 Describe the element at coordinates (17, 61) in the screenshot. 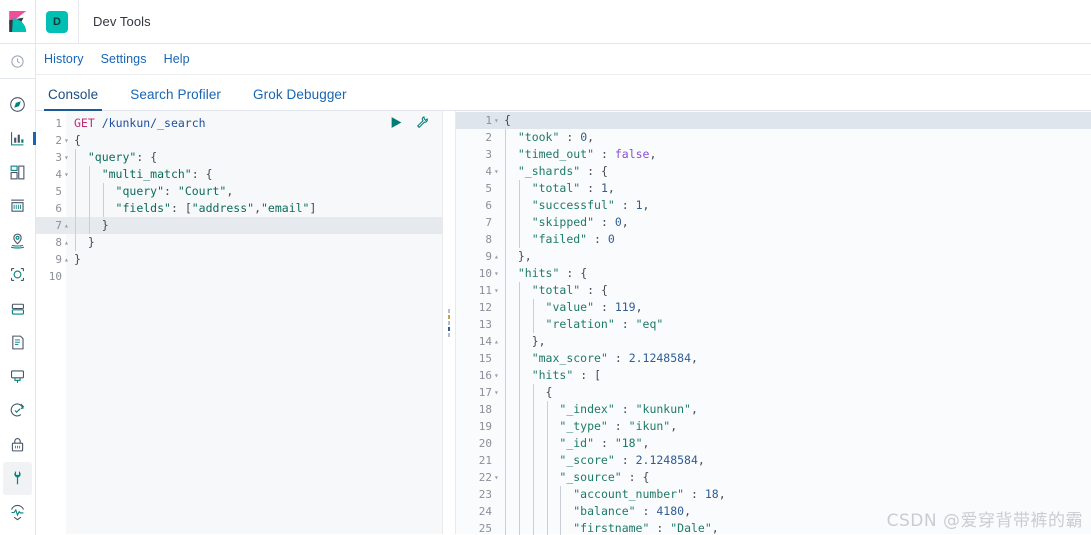

I see `rail-item-recently-viewed` at that location.